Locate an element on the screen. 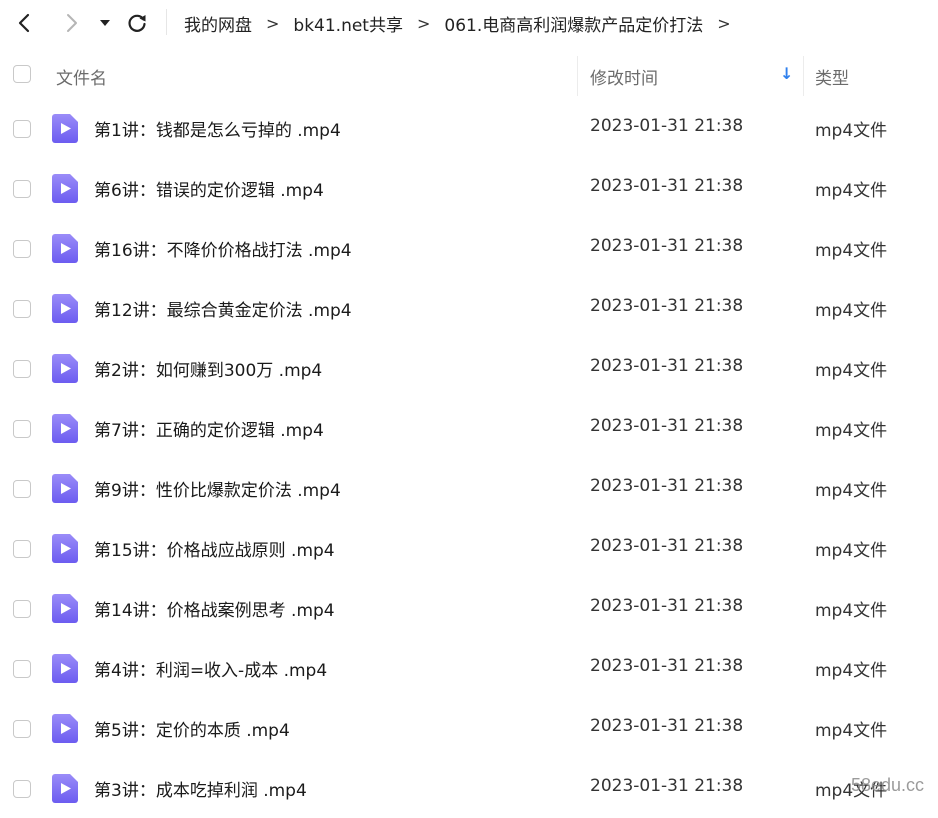 Image resolution: width=938 pixels, height=818 pixels. file-row: 第9讲：性价比爆款定价法 .mp4 2023-01-31 21:38 mp4文件 is located at coordinates (469, 488).